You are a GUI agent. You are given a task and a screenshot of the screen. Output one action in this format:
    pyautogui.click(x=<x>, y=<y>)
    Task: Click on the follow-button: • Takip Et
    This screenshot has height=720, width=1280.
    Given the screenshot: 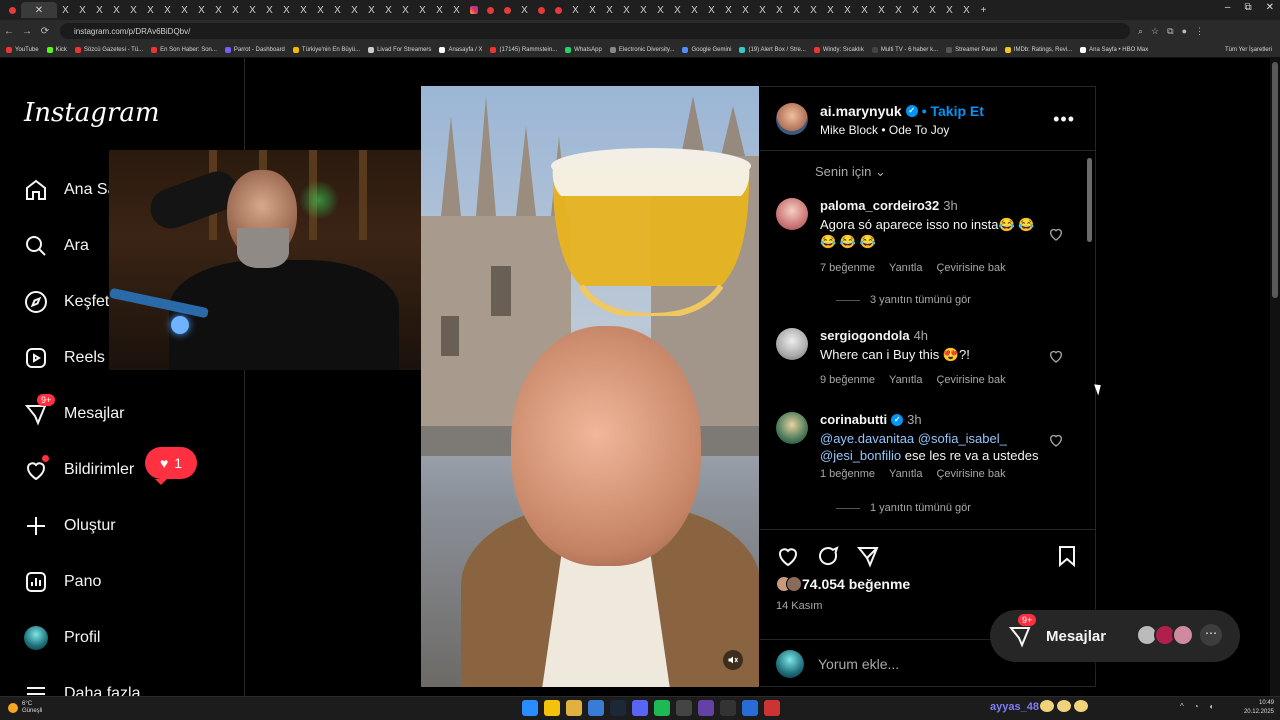 What is the action you would take?
    pyautogui.click(x=953, y=111)
    